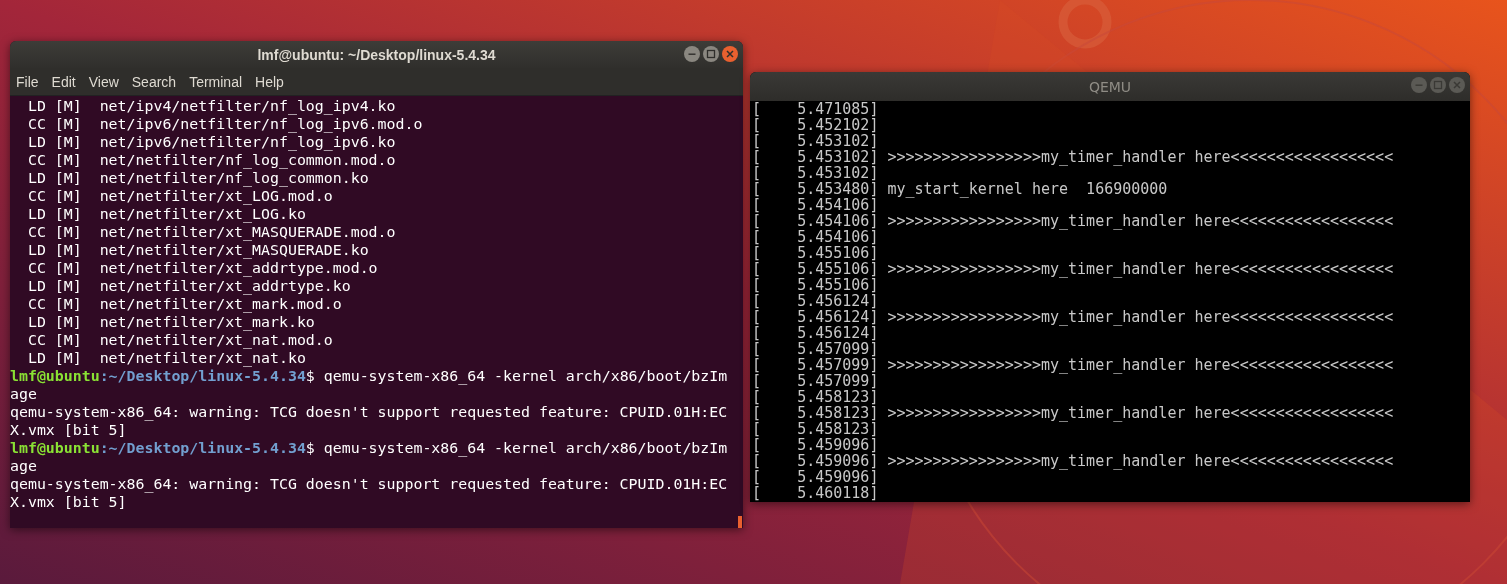 This screenshot has width=1507, height=584. What do you see at coordinates (63, 81) in the screenshot?
I see `menu-item: Edit` at bounding box center [63, 81].